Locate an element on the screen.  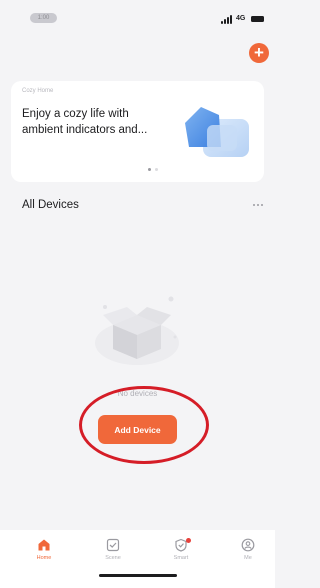
tab-bar: Home Scene Smart Me is located at coordinates (137, 559).